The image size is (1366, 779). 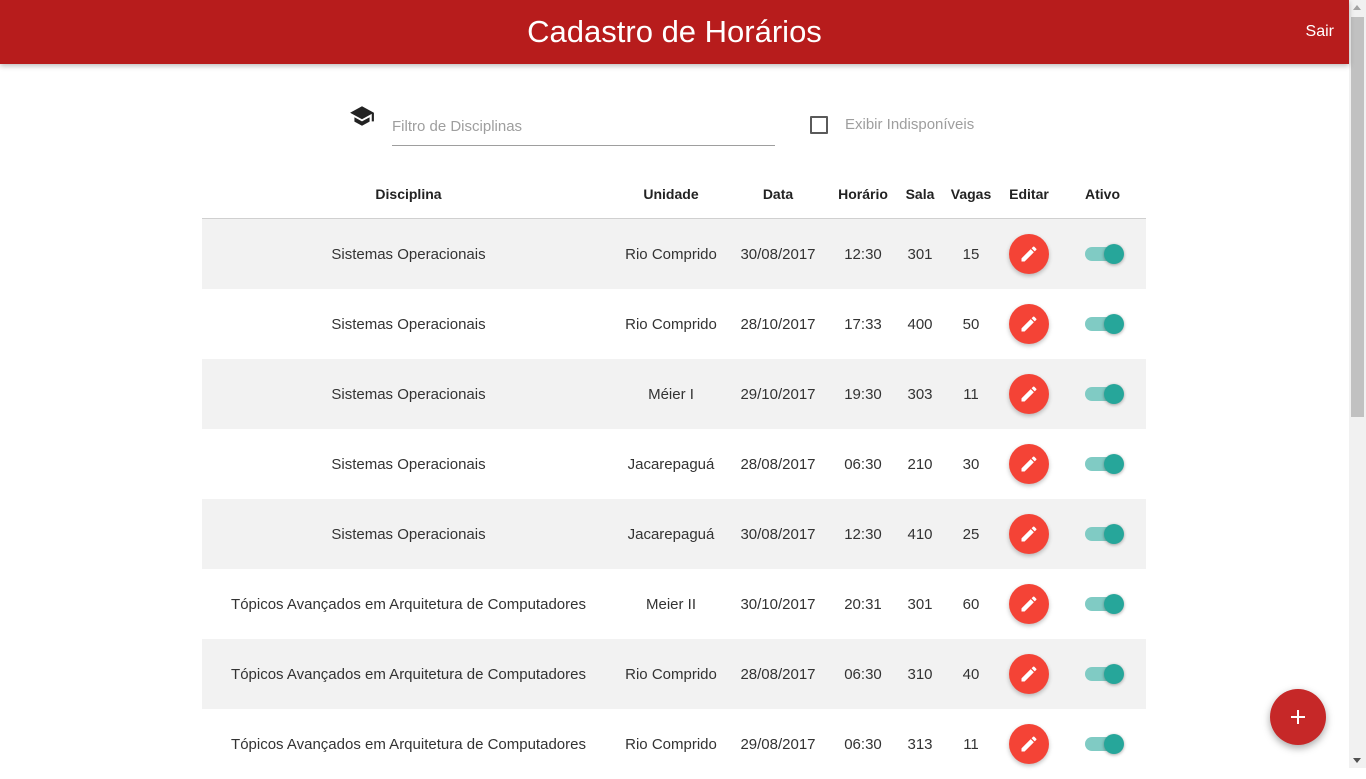 What do you see at coordinates (778, 744) in the screenshot?
I see `date-cell: 29/08/2017` at bounding box center [778, 744].